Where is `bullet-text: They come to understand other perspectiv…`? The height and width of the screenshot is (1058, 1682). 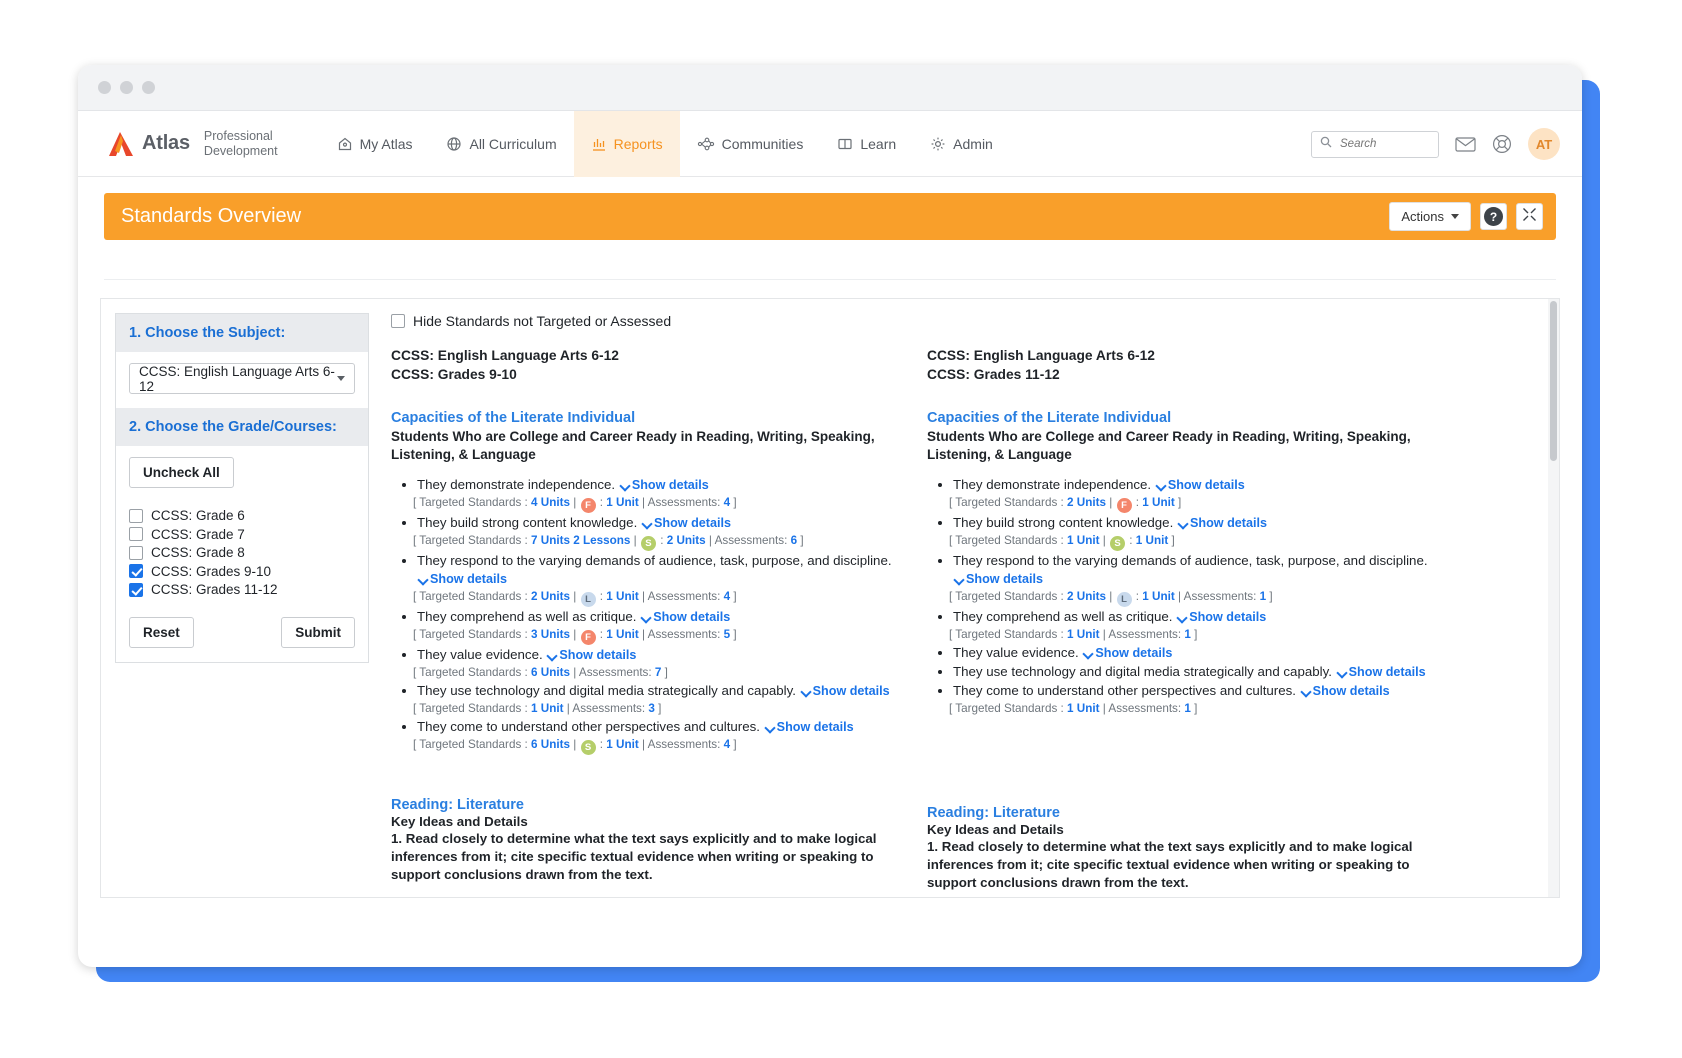 bullet-text: They come to understand other perspectiv… is located at coordinates (588, 726).